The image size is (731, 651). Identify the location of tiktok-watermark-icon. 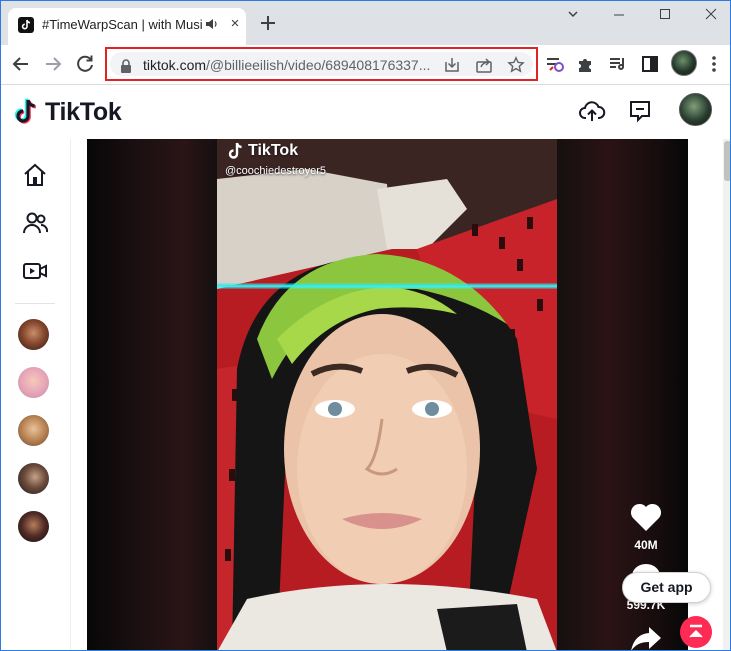
(235, 150).